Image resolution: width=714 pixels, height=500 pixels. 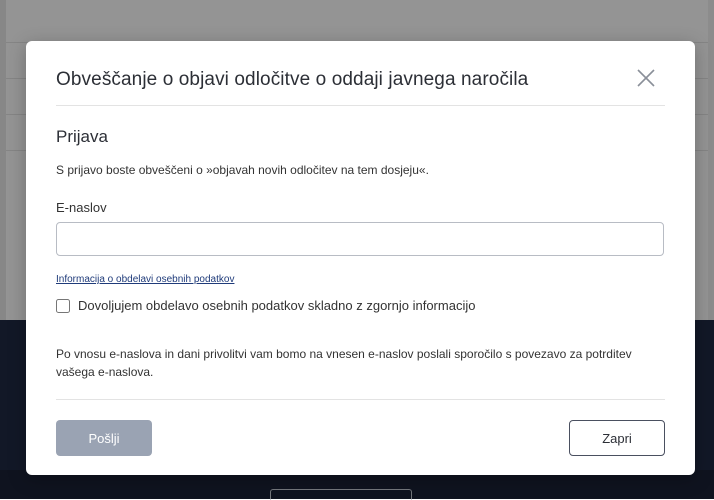 What do you see at coordinates (360, 239) in the screenshot?
I see `email-field` at bounding box center [360, 239].